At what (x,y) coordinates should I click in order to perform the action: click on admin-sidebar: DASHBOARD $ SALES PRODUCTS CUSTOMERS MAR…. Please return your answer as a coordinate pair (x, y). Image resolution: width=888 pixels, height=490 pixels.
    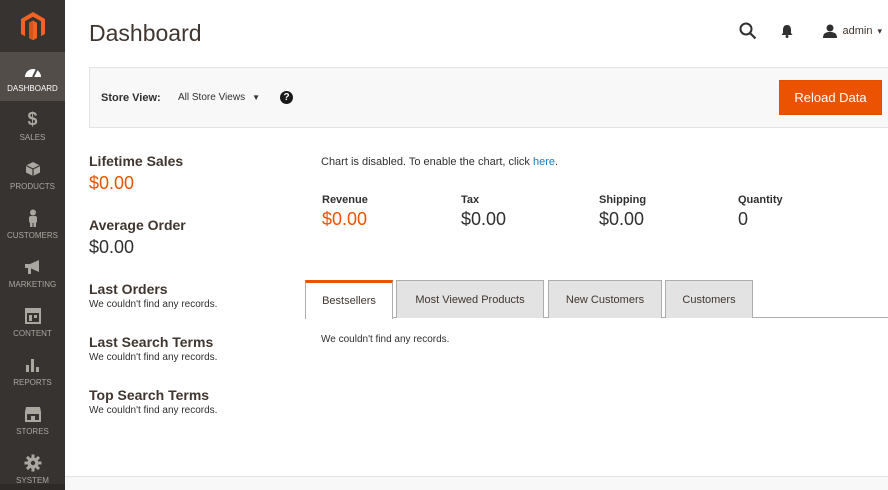
    Looking at the image, I should click on (32, 245).